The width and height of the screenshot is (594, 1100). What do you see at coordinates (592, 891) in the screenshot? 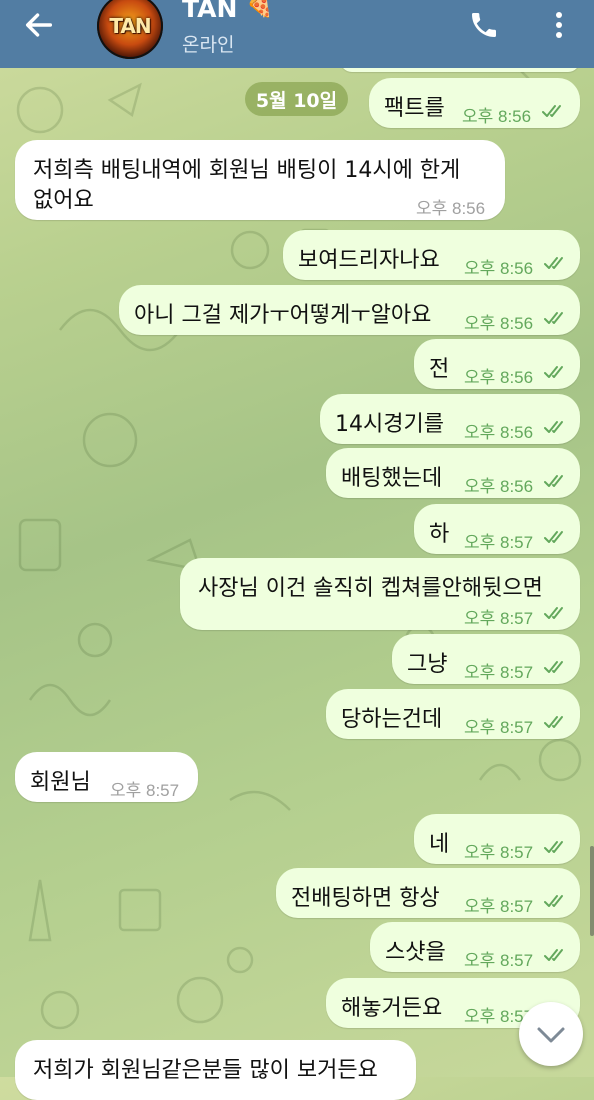
I see `scrollbar` at bounding box center [592, 891].